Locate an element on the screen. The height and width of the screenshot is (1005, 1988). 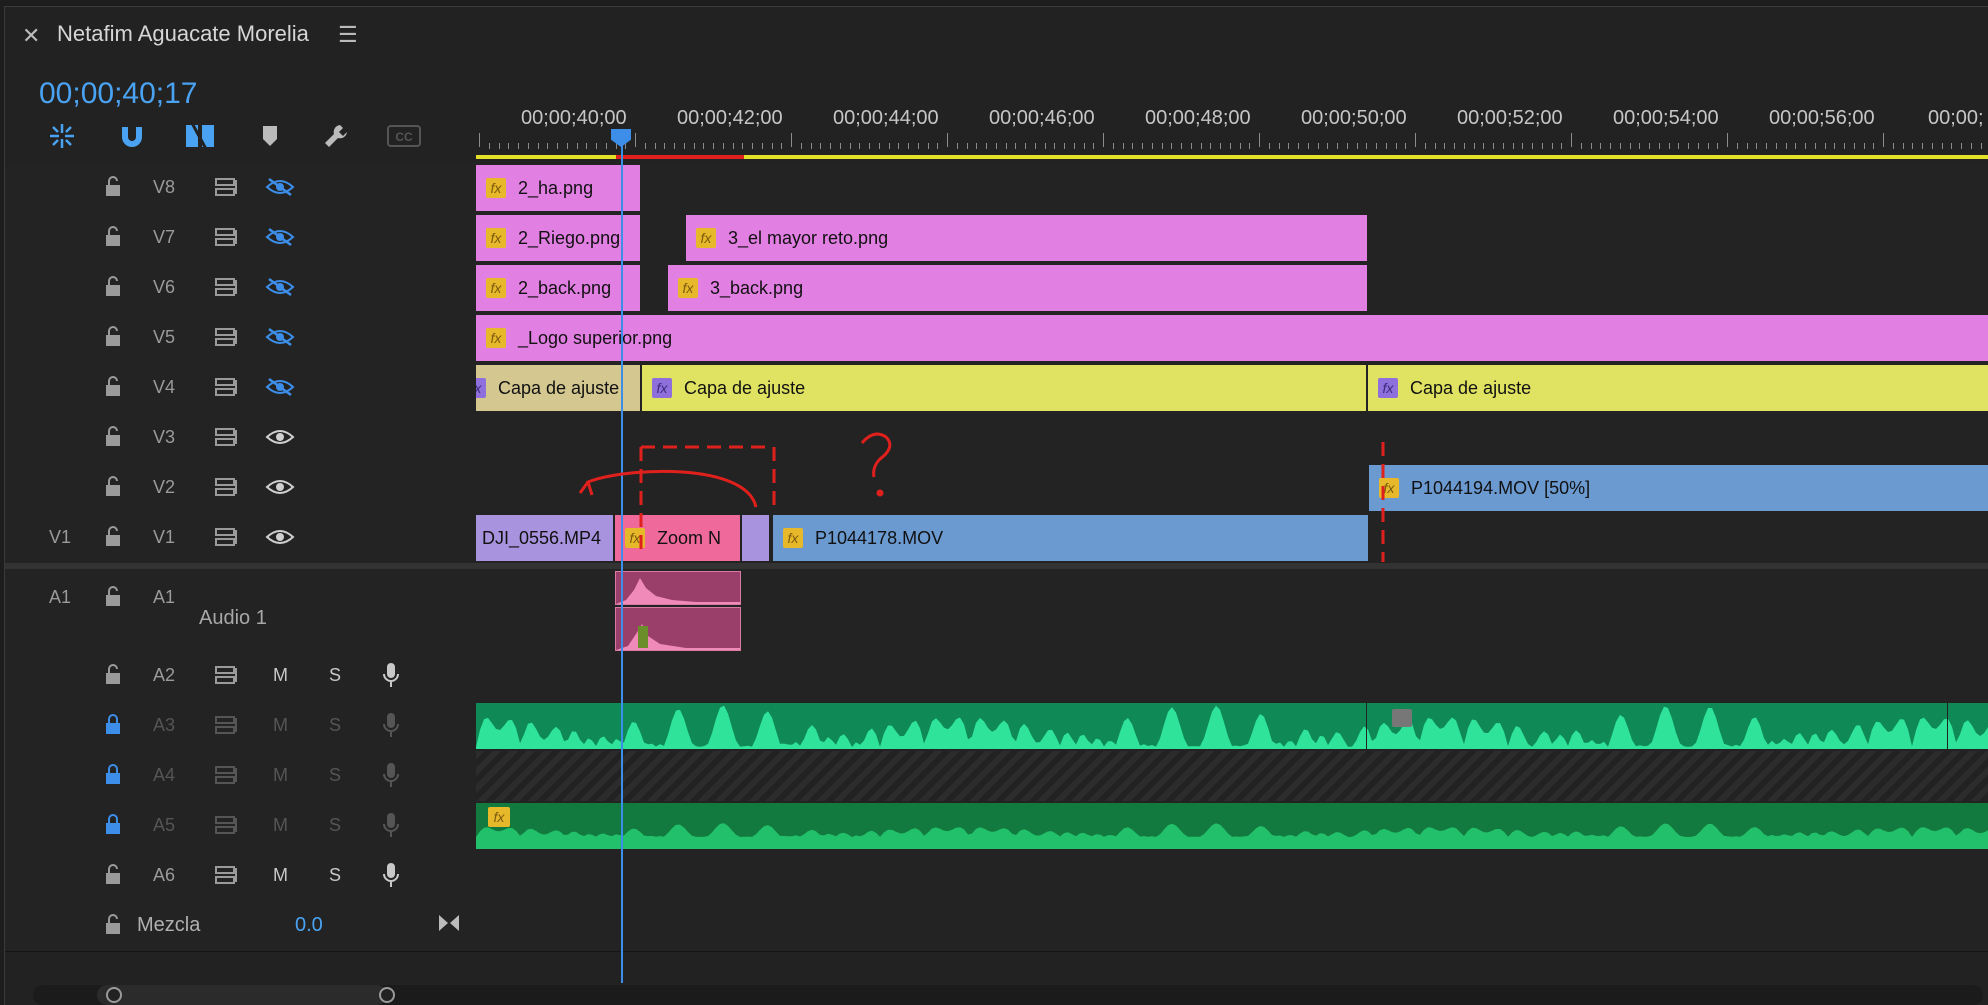
ruler-label: 00;00;50;00 is located at coordinates (1354, 118).